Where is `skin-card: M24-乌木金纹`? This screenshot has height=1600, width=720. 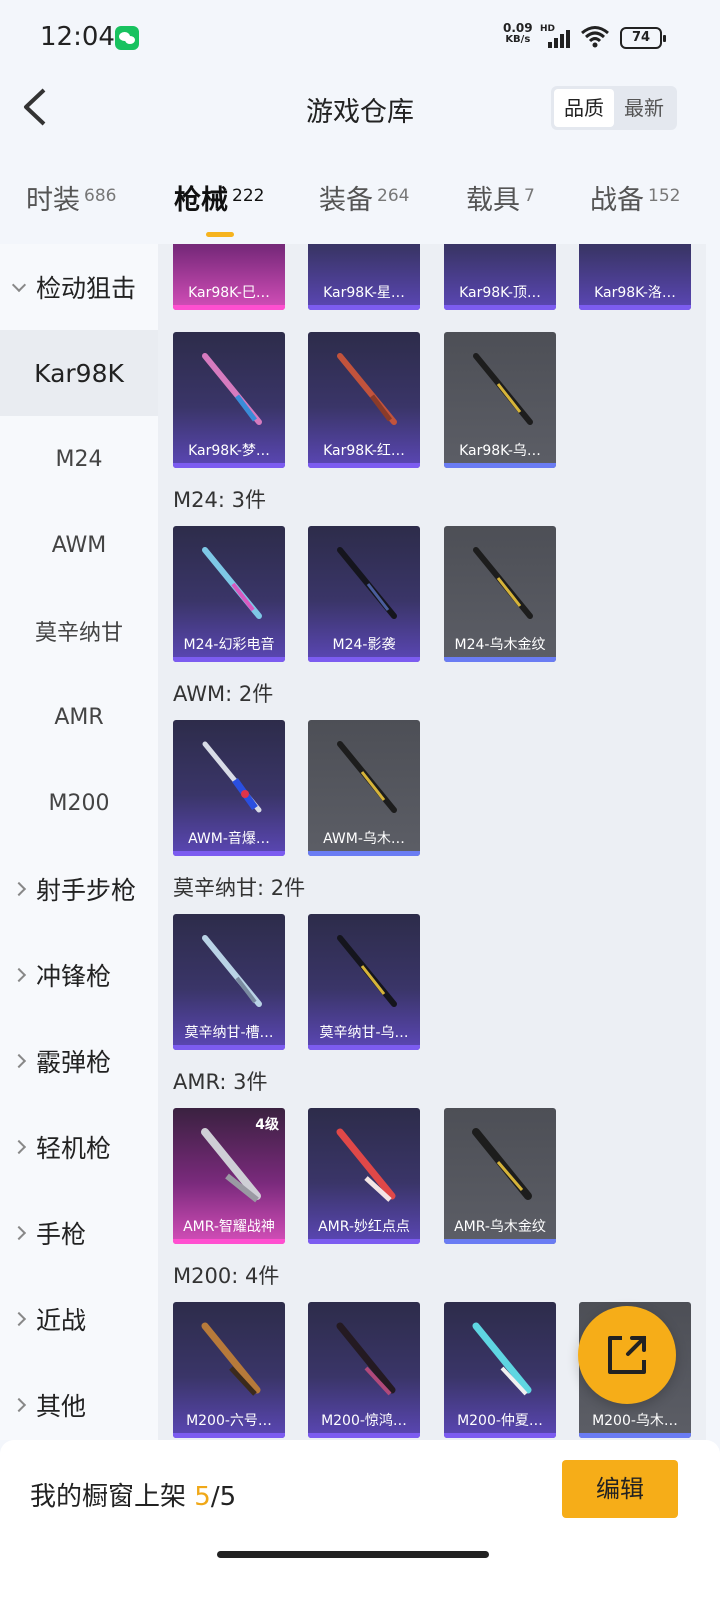
skin-card: M24-乌木金纹 is located at coordinates (500, 594).